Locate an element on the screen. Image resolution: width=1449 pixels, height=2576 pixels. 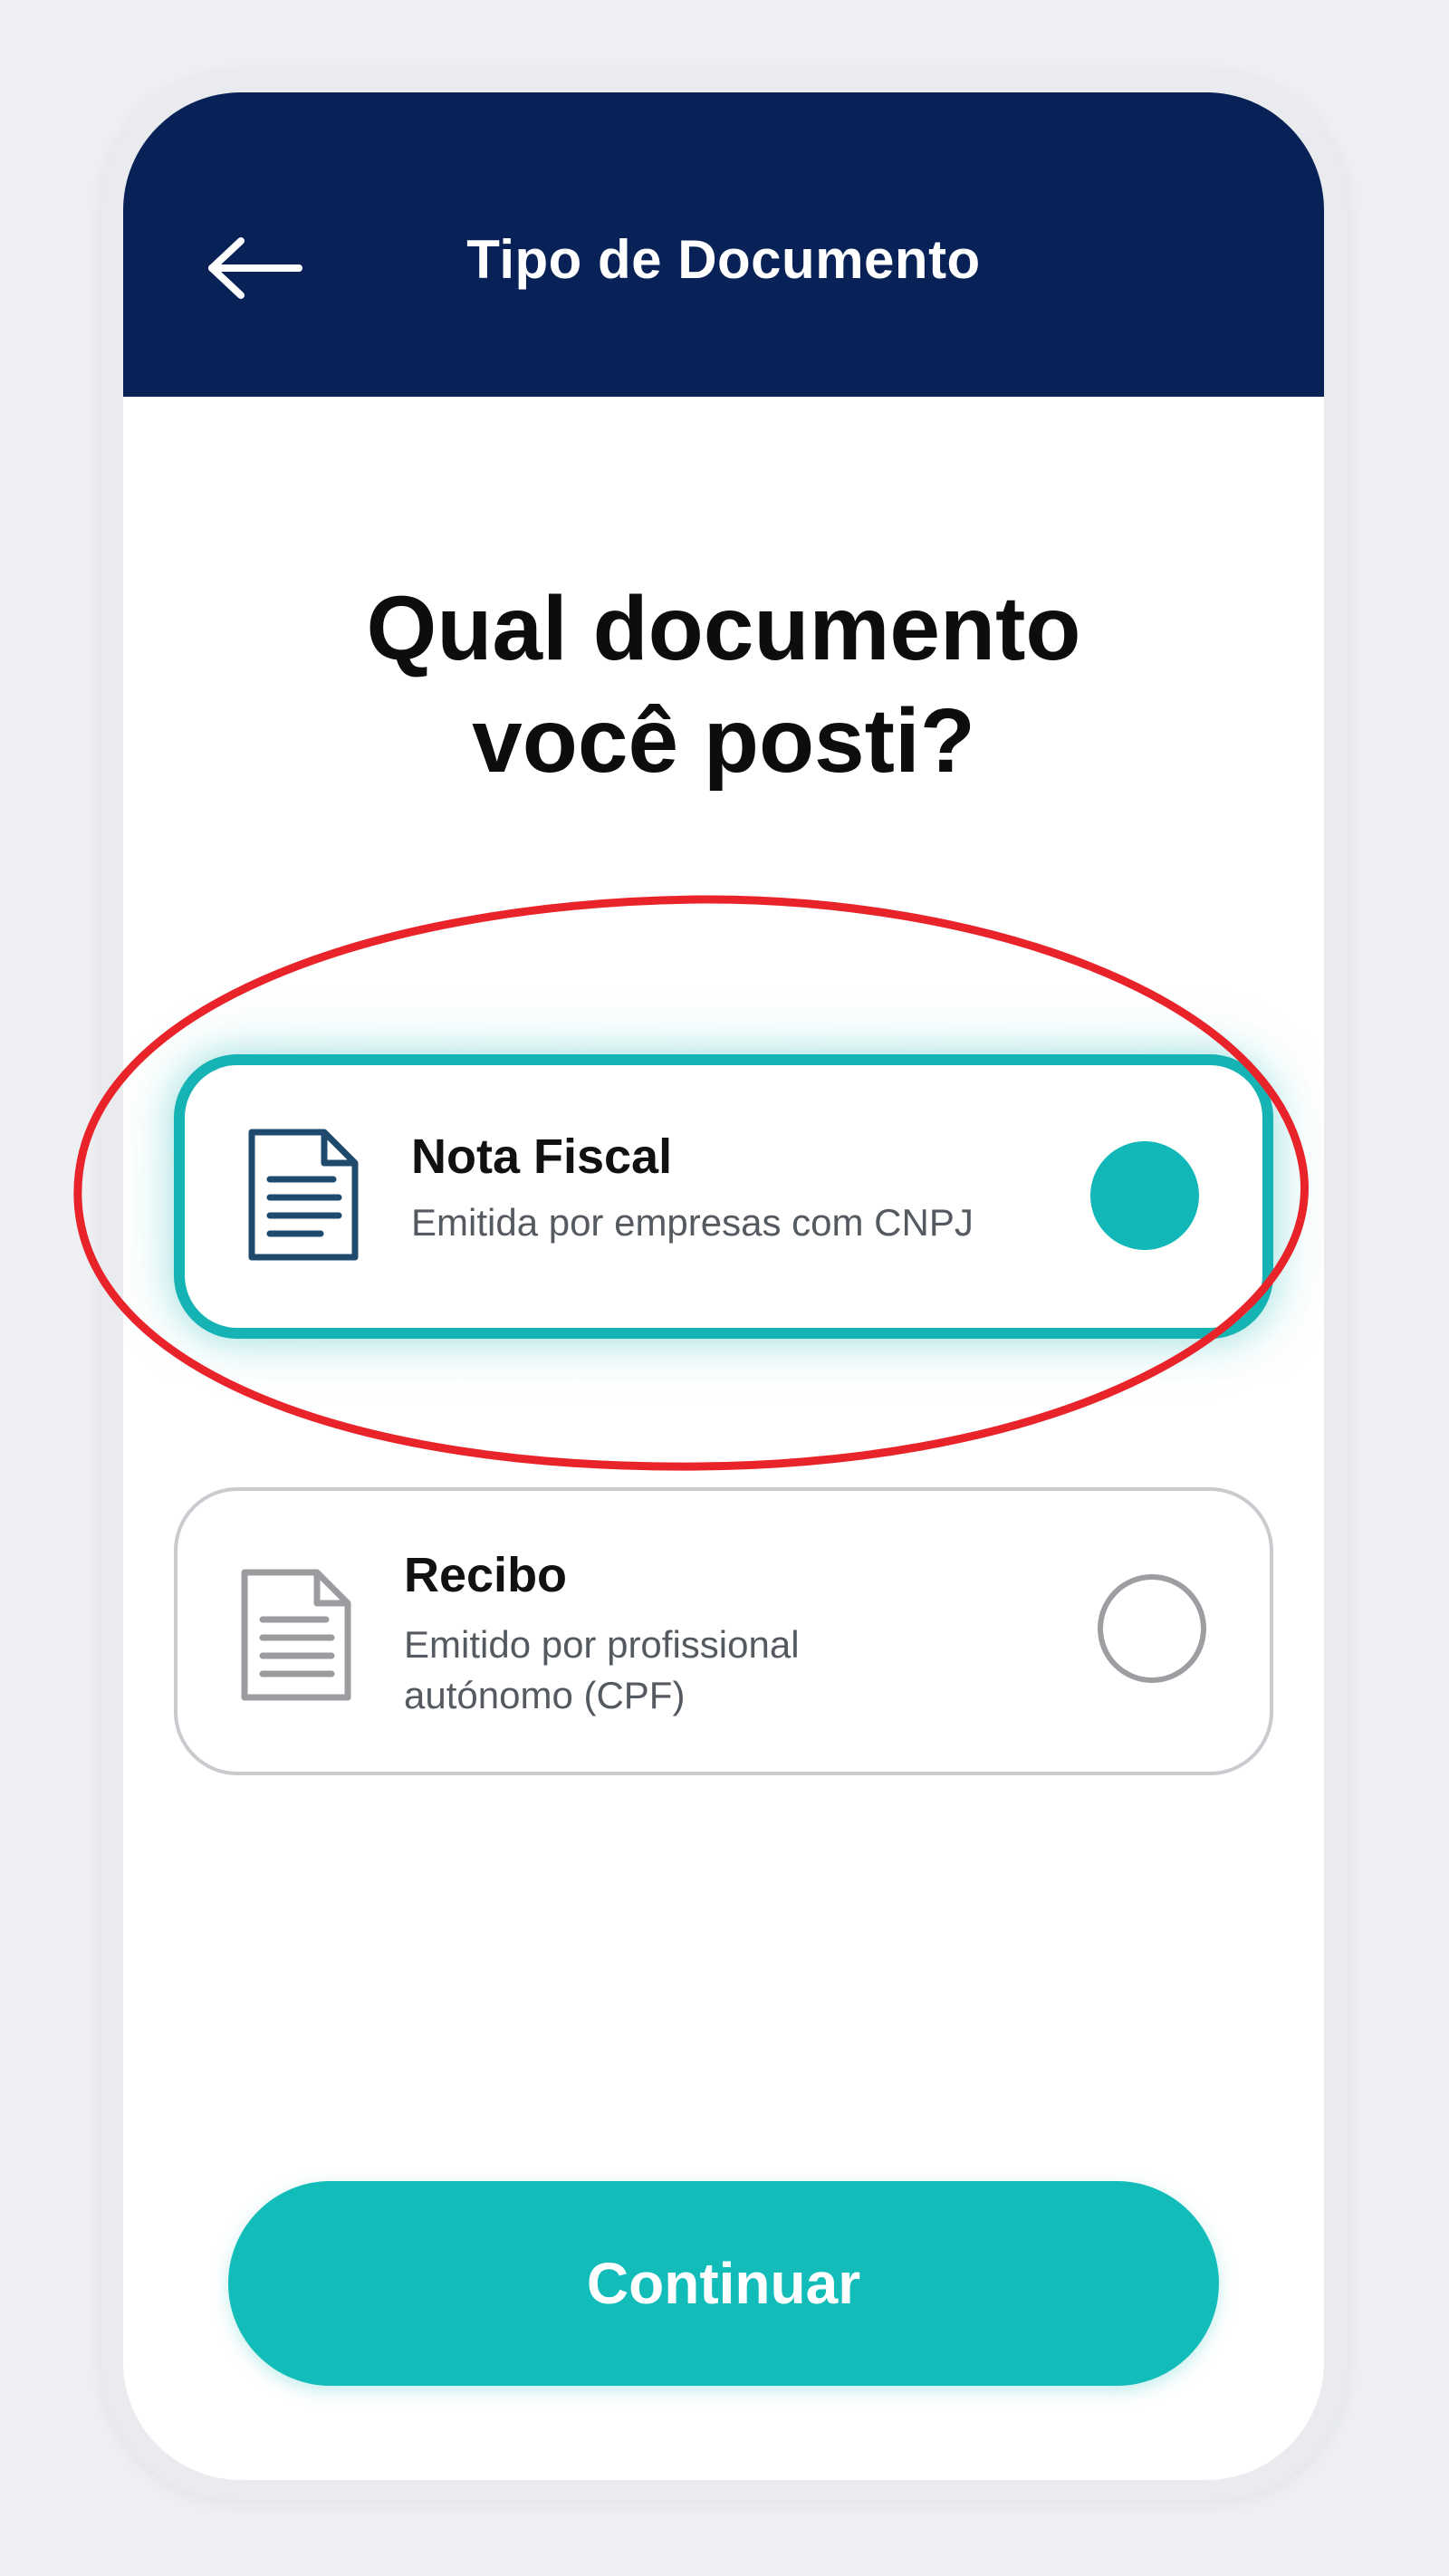
option-description: Emitido por profissional autónomo (CPF) is located at coordinates (730, 1670).